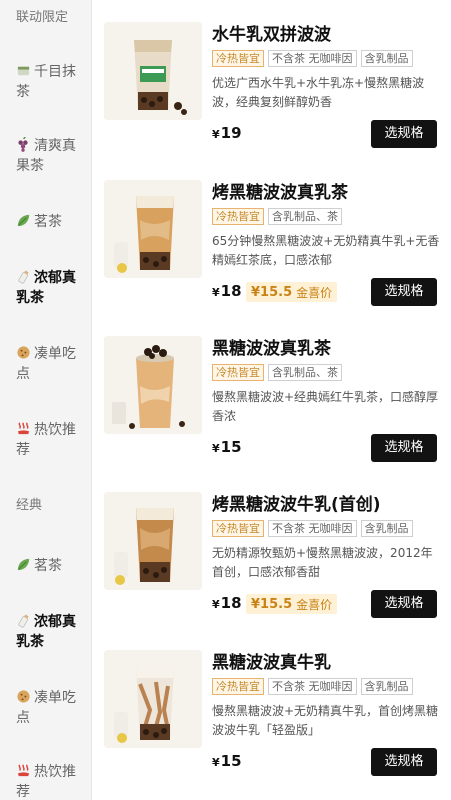 This screenshot has height=800, width=451. Describe the element at coordinates (23, 71) in the screenshot. I see `matcha-icon` at that location.